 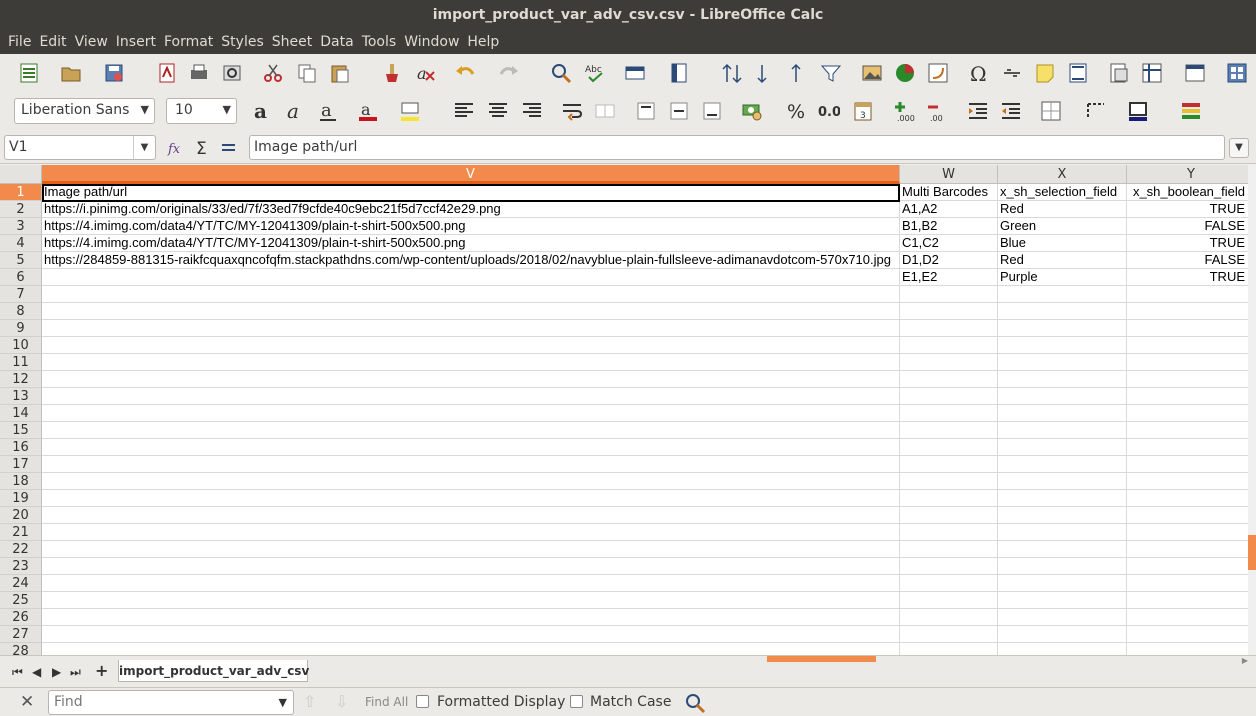 What do you see at coordinates (829, 111) in the screenshot?
I see `number-format-icon: 0.0` at bounding box center [829, 111].